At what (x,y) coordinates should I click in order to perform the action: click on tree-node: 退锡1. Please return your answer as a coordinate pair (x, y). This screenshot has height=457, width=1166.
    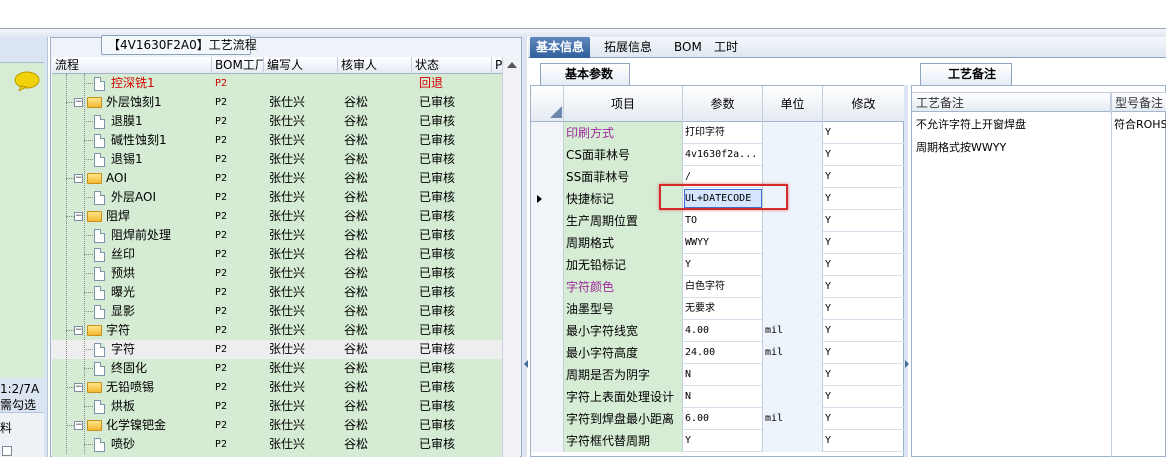
    Looking at the image, I should click on (118, 159).